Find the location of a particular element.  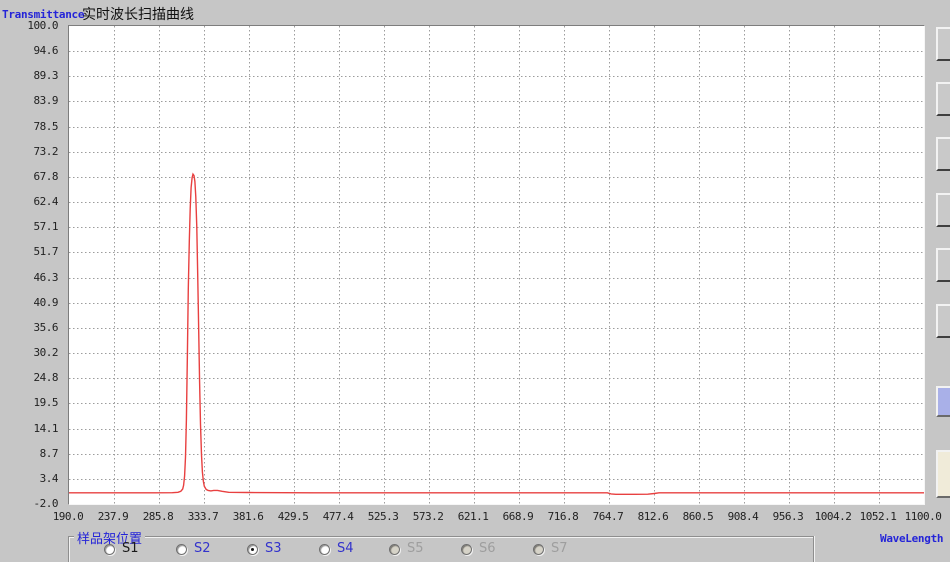

radio-s5-circle is located at coordinates (394, 549).